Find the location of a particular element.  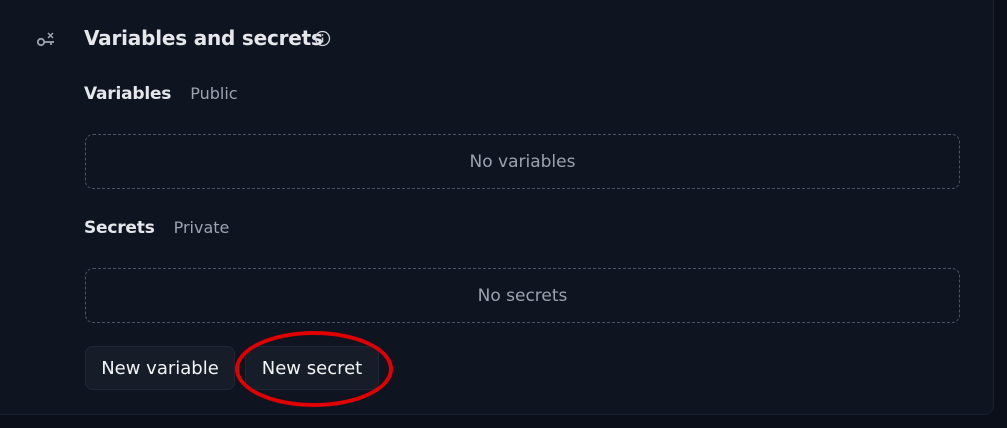

variables-empty-state: No variables is located at coordinates (522, 161).